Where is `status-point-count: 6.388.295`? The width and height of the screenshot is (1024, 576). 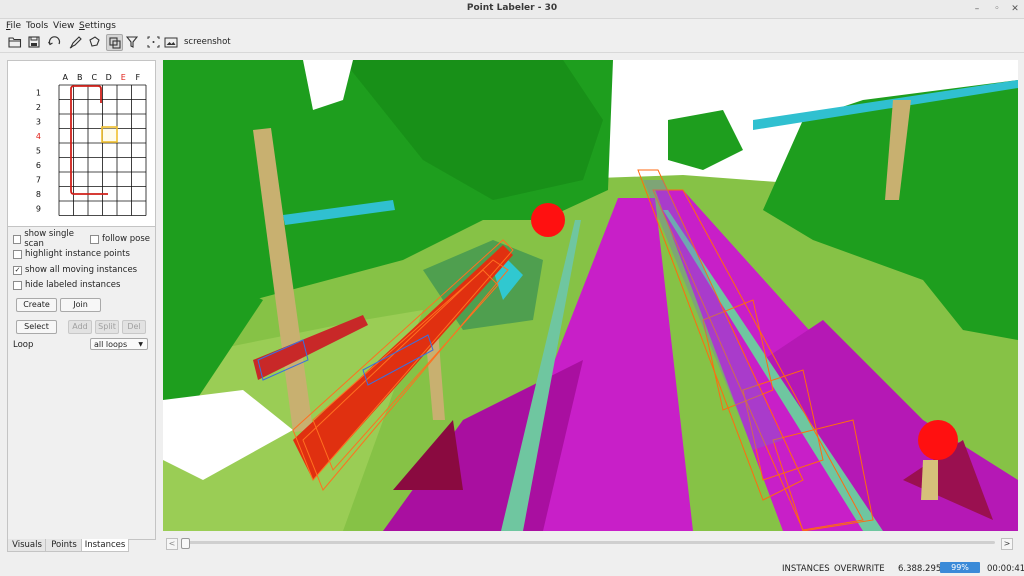 status-point-count: 6.388.295 is located at coordinates (920, 569).